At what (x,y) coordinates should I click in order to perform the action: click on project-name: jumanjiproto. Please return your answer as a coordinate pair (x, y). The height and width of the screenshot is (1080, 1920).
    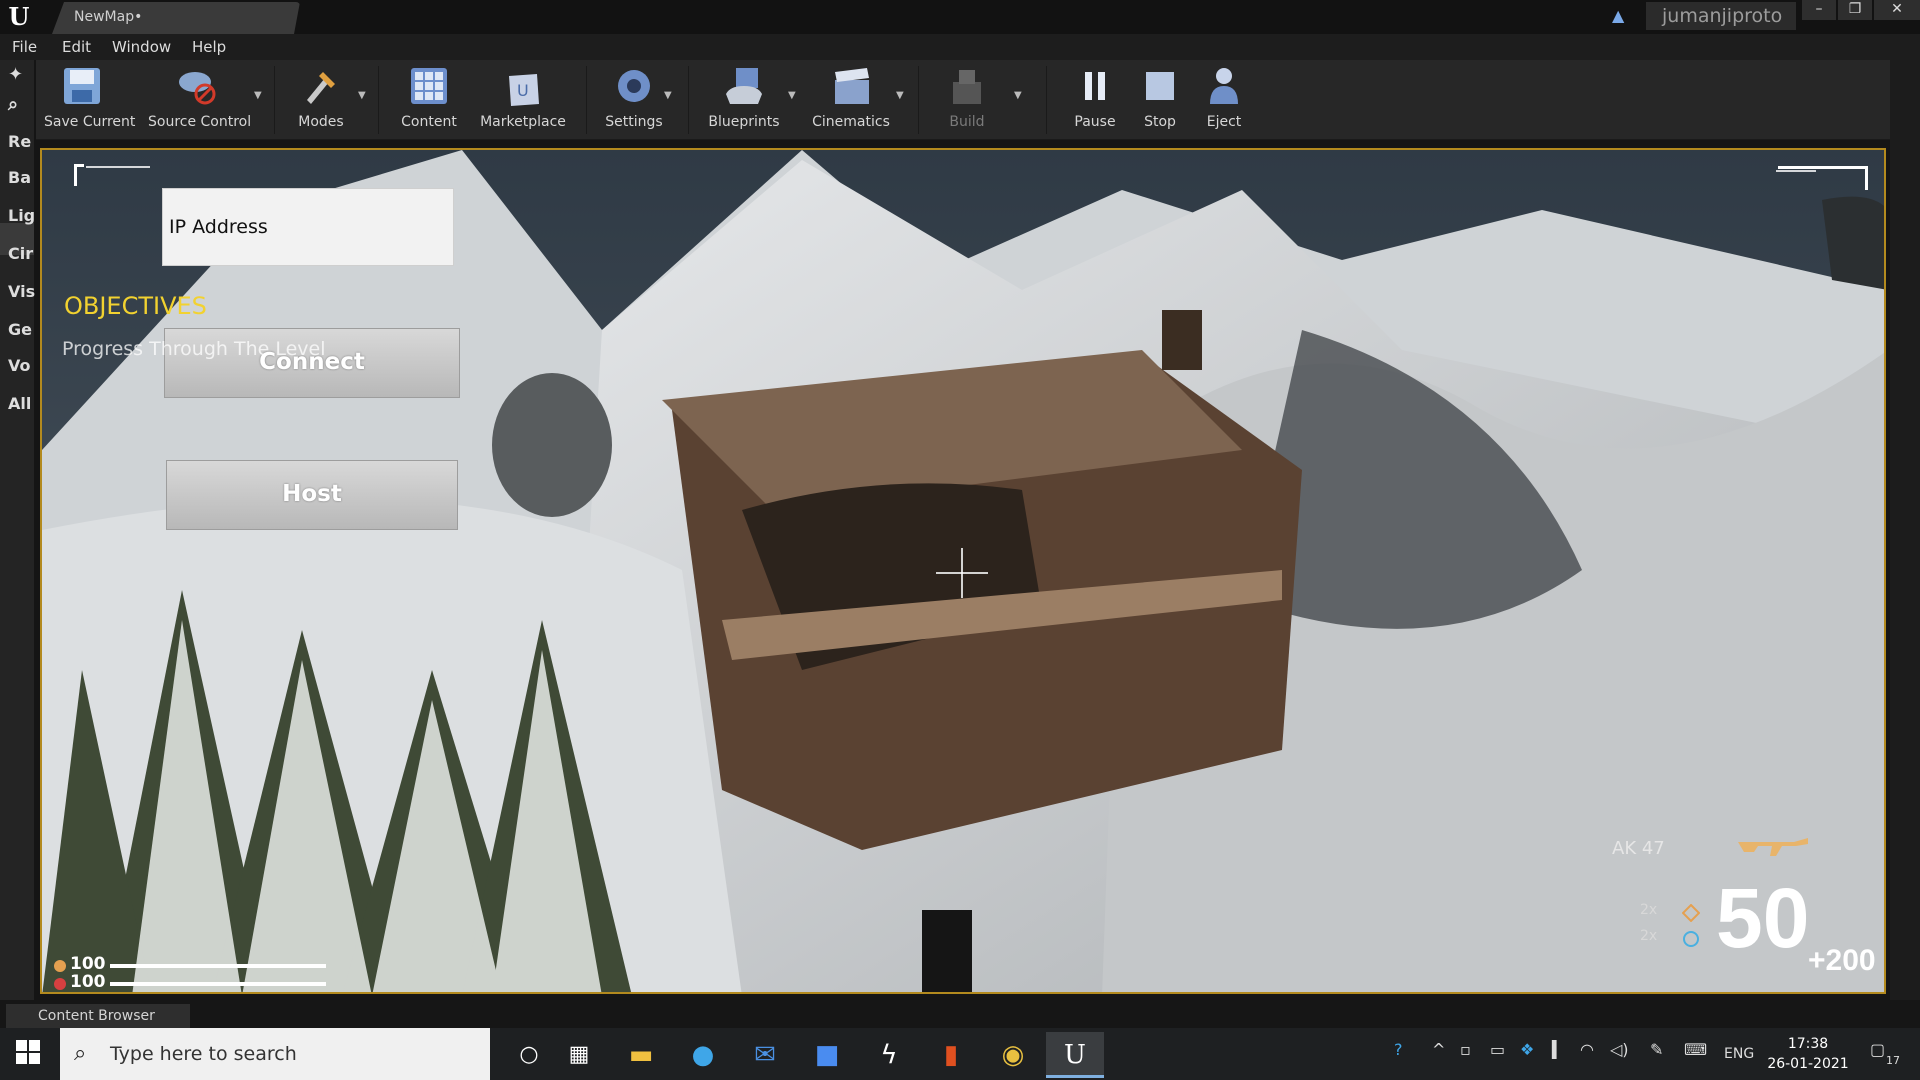
    Looking at the image, I should click on (1721, 16).